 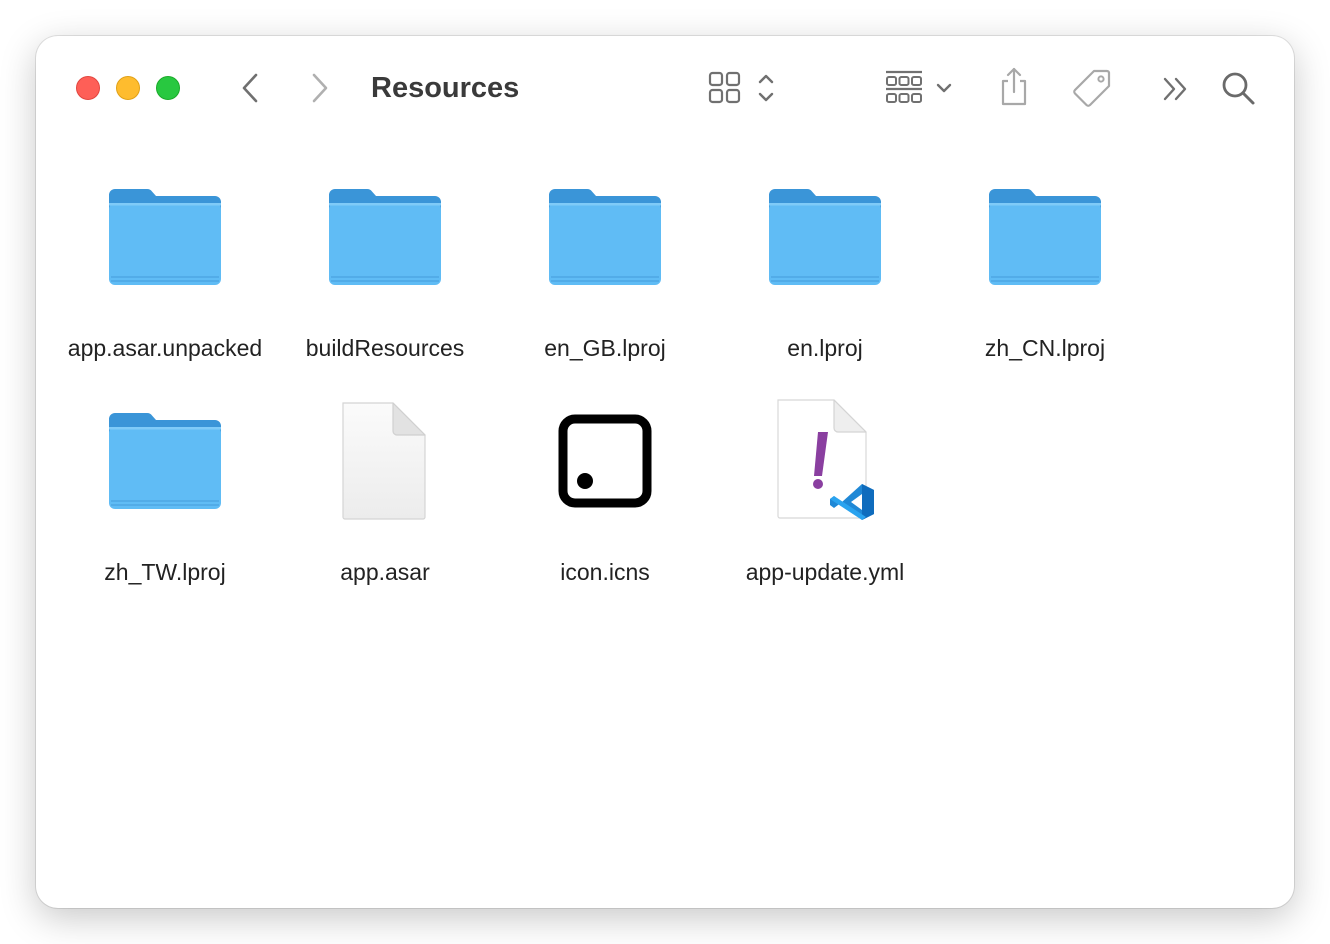 I want to click on chevron-left-icon, so click(x=250, y=88).